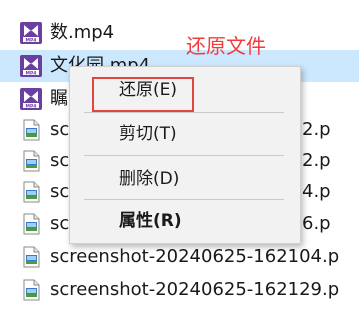  I want to click on file-row-screenshot: screenshot-20240625-162104.p, so click(179, 257).